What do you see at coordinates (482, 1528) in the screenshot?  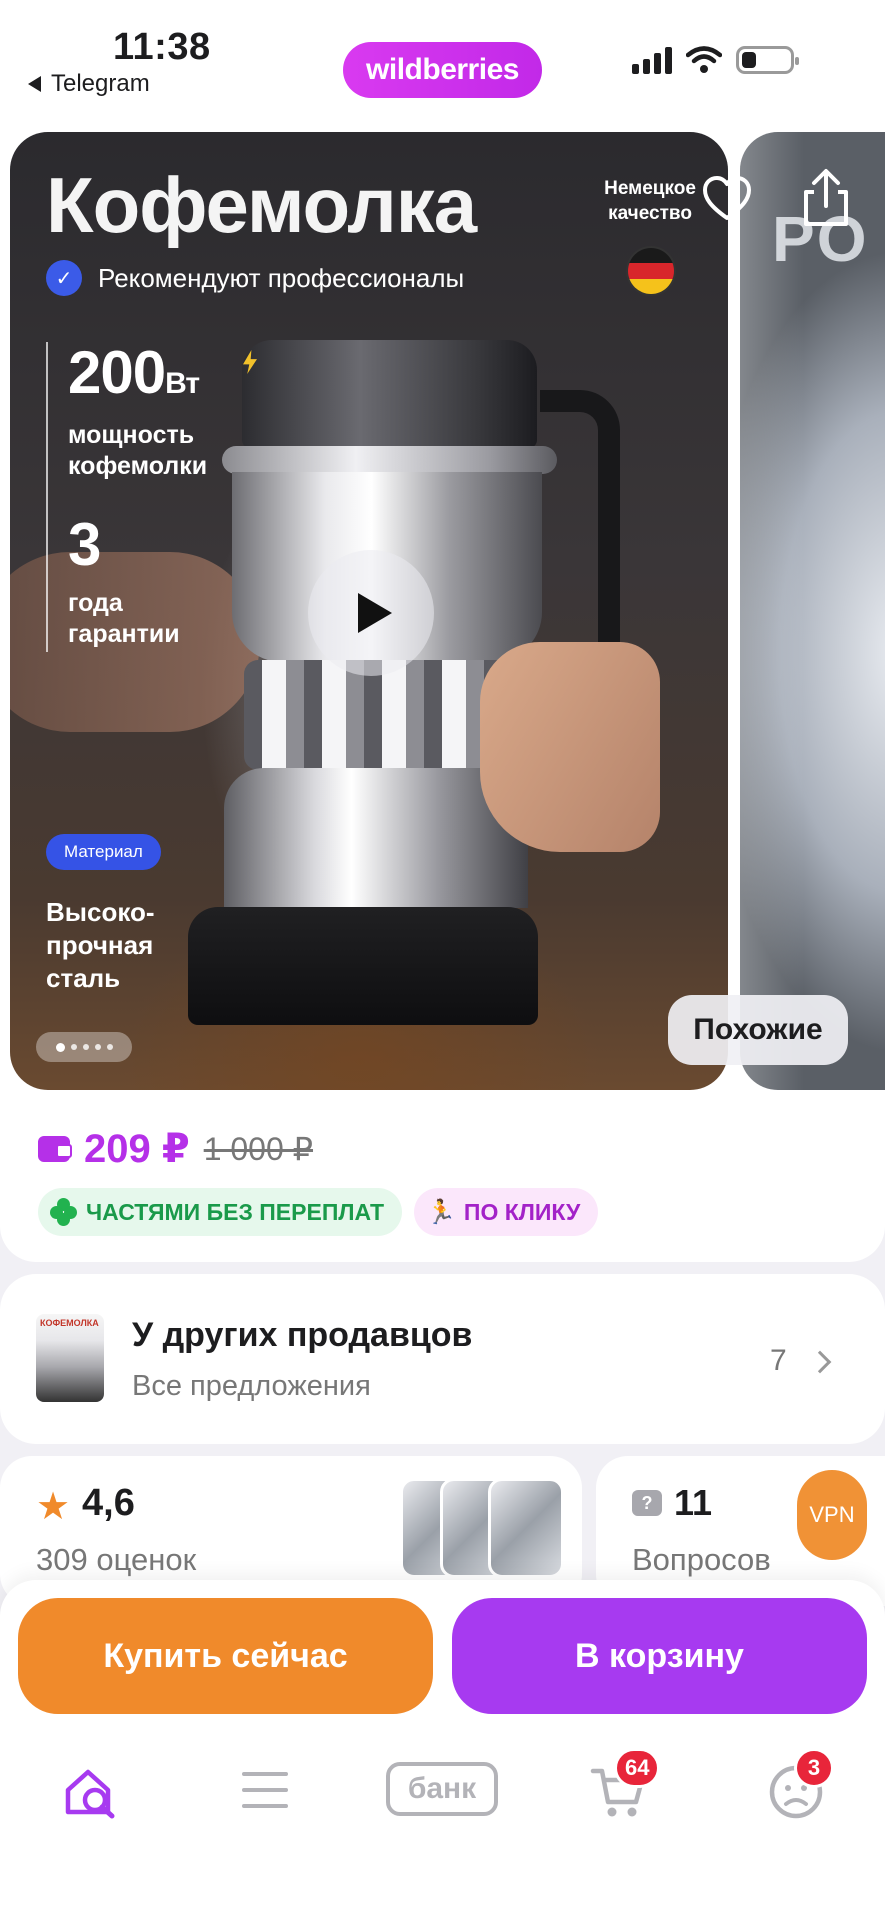 I see `review-photos` at bounding box center [482, 1528].